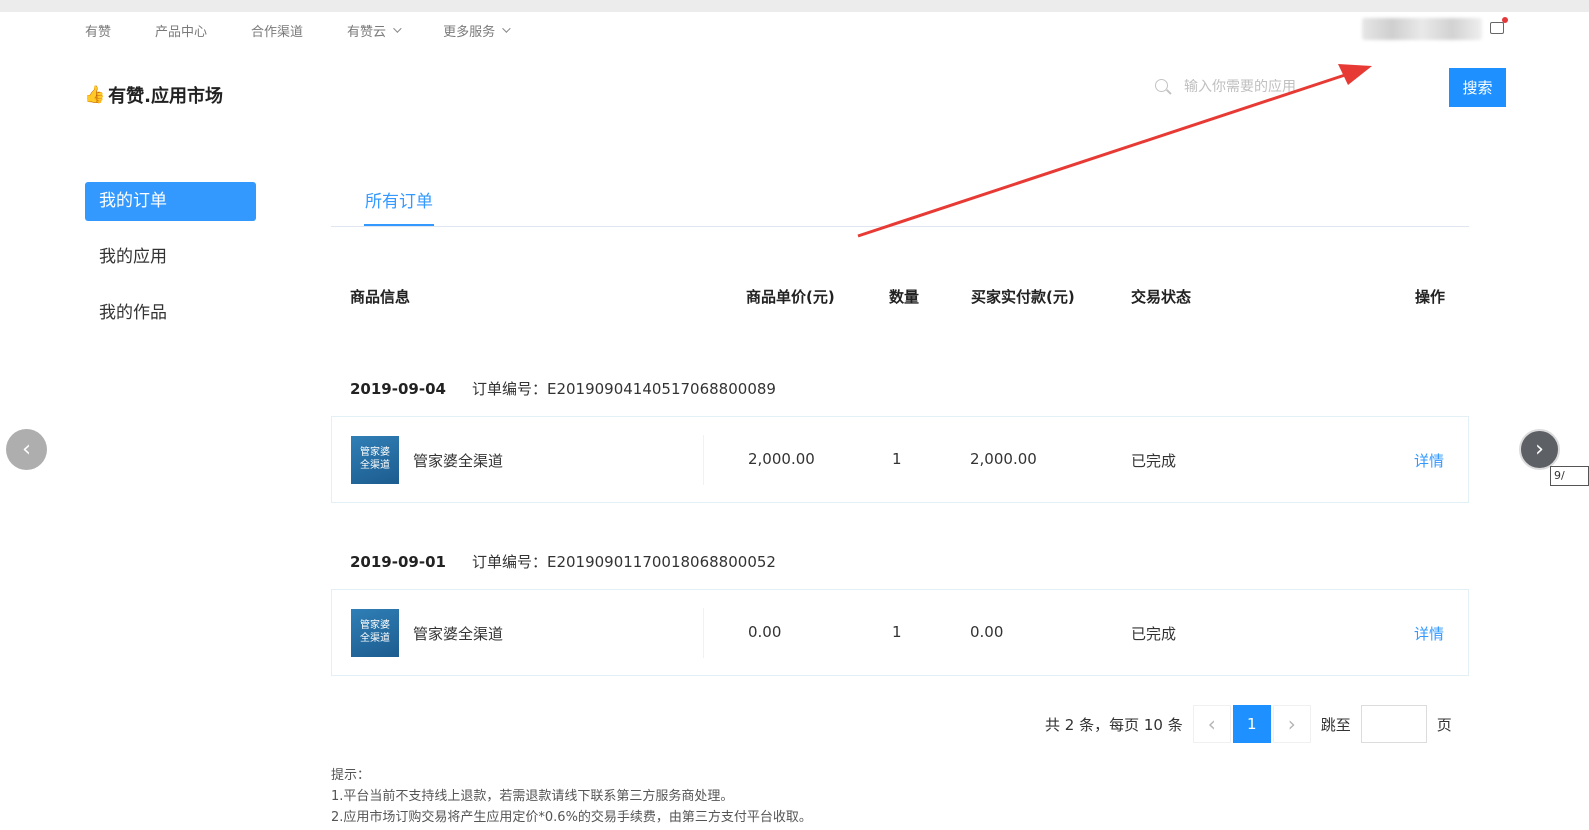 This screenshot has height=830, width=1589. Describe the element at coordinates (166, 96) in the screenshot. I see `logo-text: 有赞.应用市场` at that location.